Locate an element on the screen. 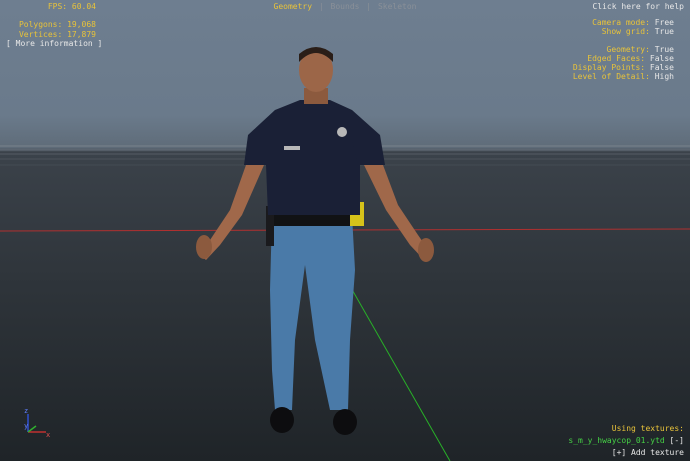  setting-label: Camera mode: is located at coordinates (621, 22).